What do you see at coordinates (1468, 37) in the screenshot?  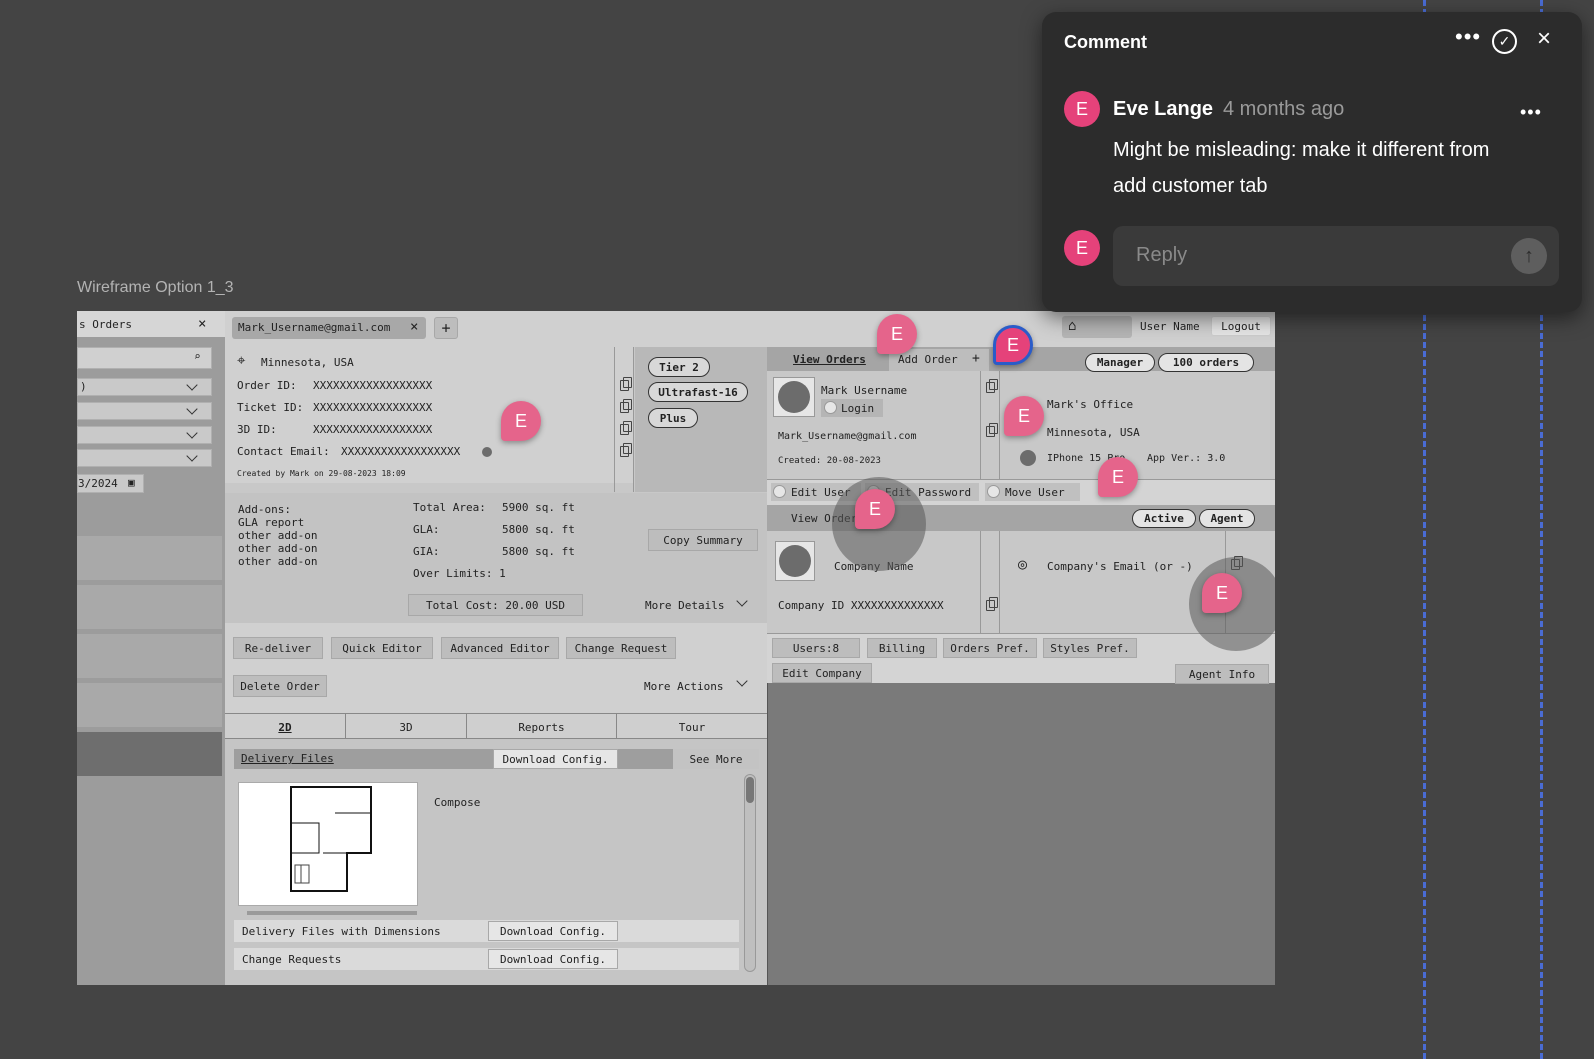 I see `more-icon: •••` at bounding box center [1468, 37].